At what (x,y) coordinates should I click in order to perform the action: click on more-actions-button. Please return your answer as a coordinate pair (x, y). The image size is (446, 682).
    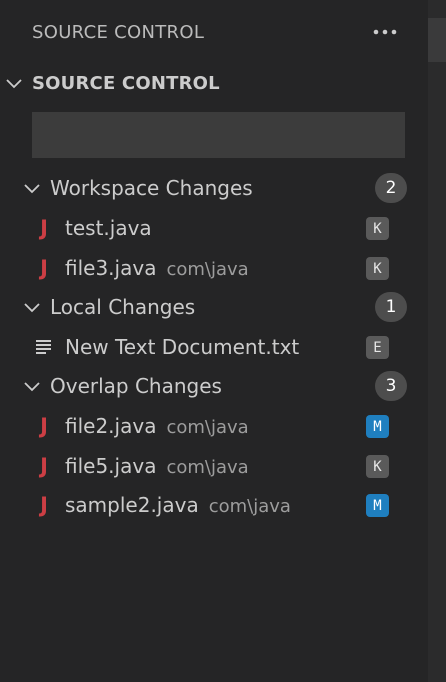
    Looking at the image, I should click on (385, 32).